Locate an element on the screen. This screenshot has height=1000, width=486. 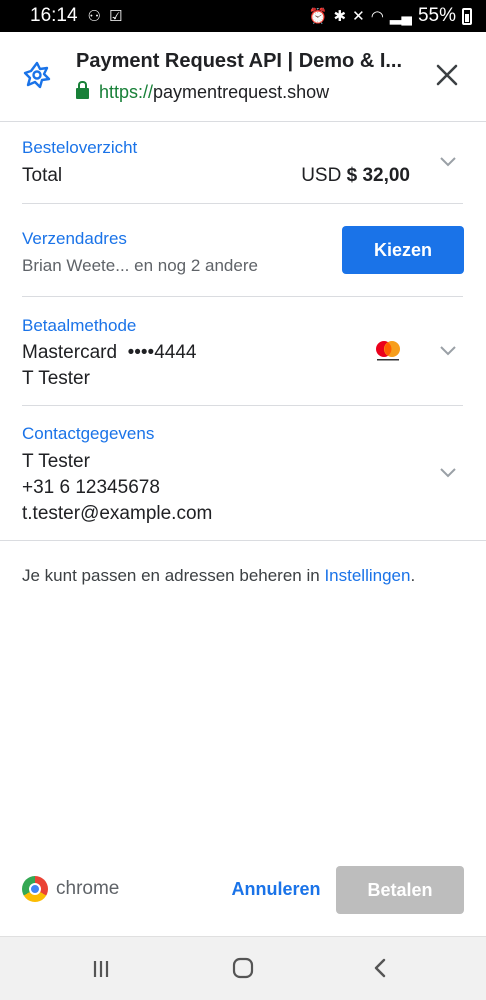
incognito-icon: ⚇ is located at coordinates (94, 16).